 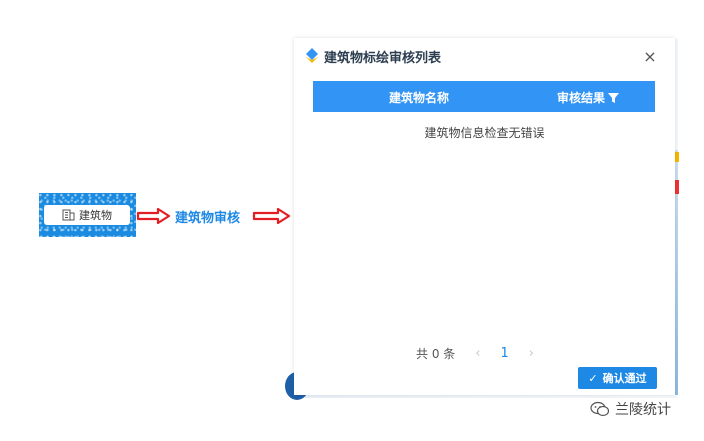 I want to click on check-icon: ✓, so click(x=593, y=378).